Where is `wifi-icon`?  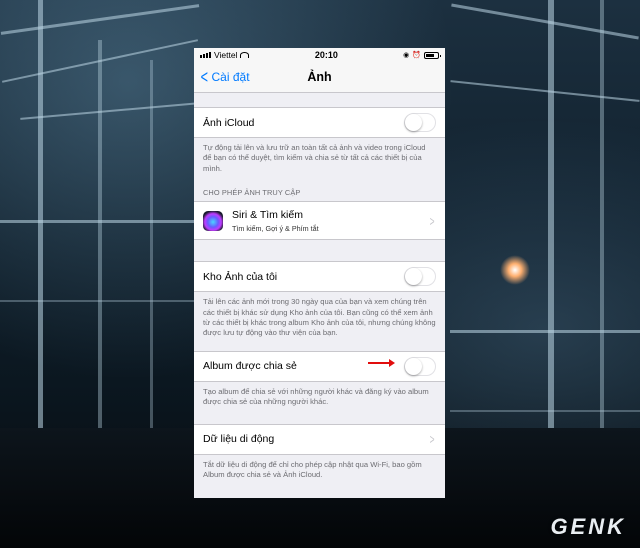
wifi-icon is located at coordinates (245, 55).